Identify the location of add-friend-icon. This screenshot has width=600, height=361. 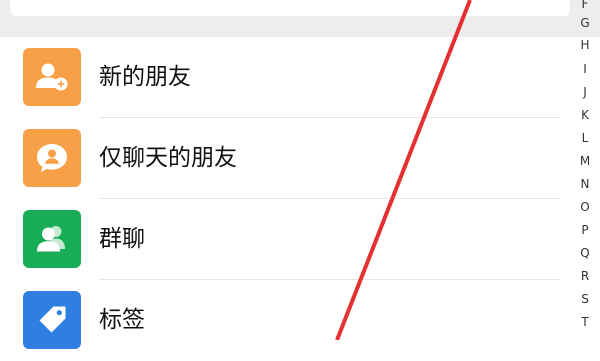
(52, 77).